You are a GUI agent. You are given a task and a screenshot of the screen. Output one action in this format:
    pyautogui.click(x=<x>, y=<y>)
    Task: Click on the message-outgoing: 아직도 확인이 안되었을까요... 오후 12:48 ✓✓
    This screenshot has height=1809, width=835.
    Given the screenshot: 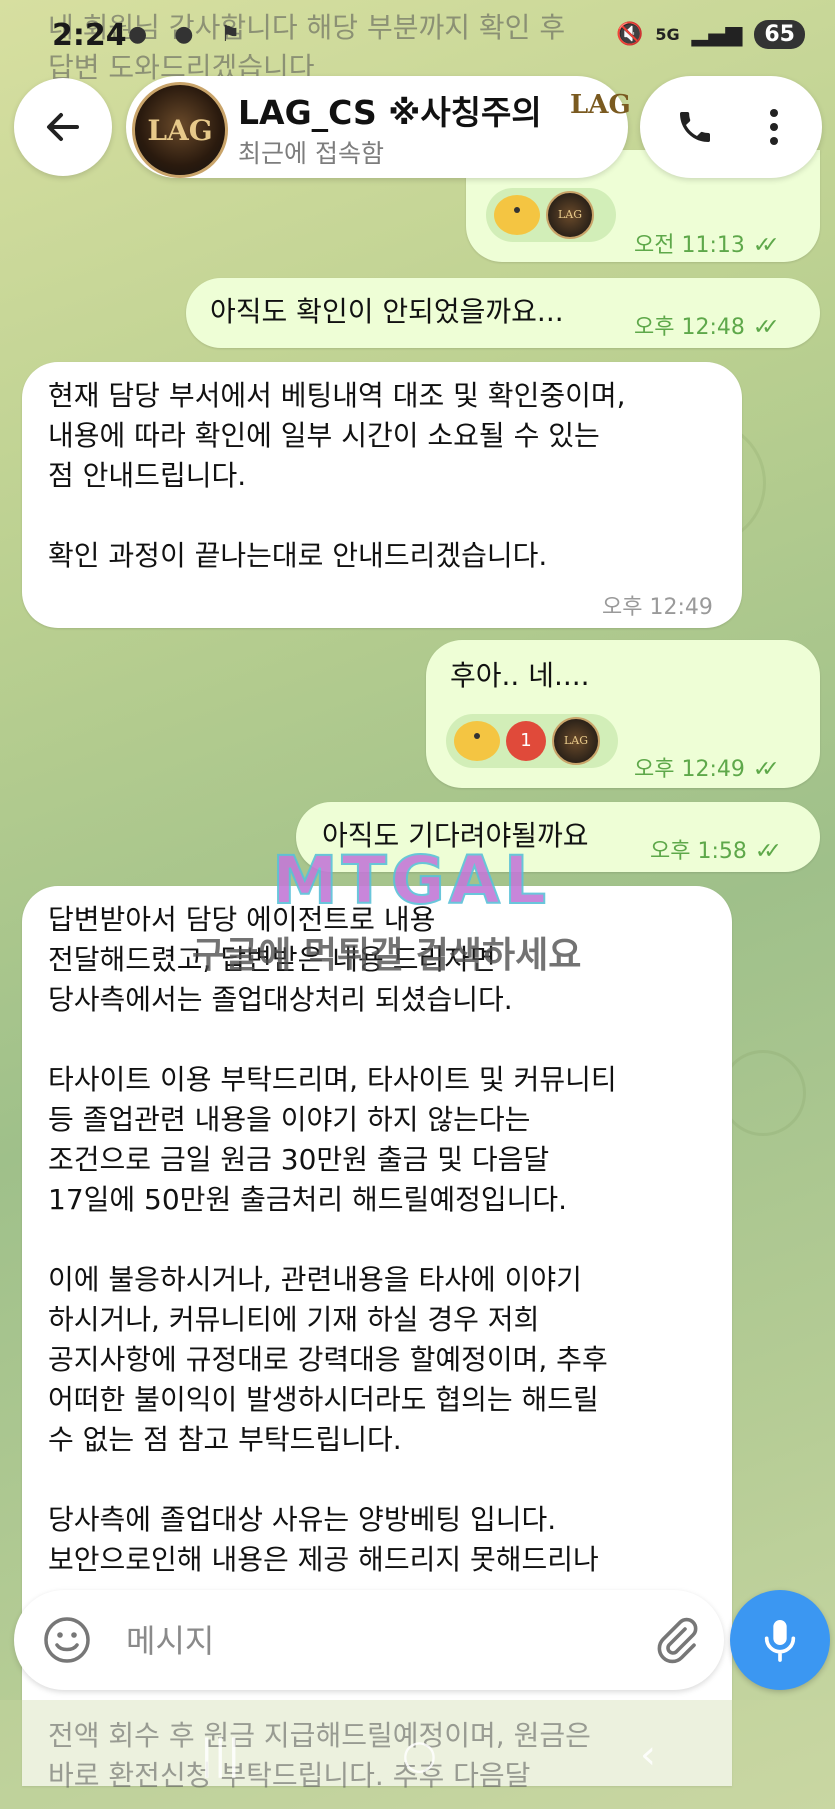 What is the action you would take?
    pyautogui.click(x=503, y=313)
    